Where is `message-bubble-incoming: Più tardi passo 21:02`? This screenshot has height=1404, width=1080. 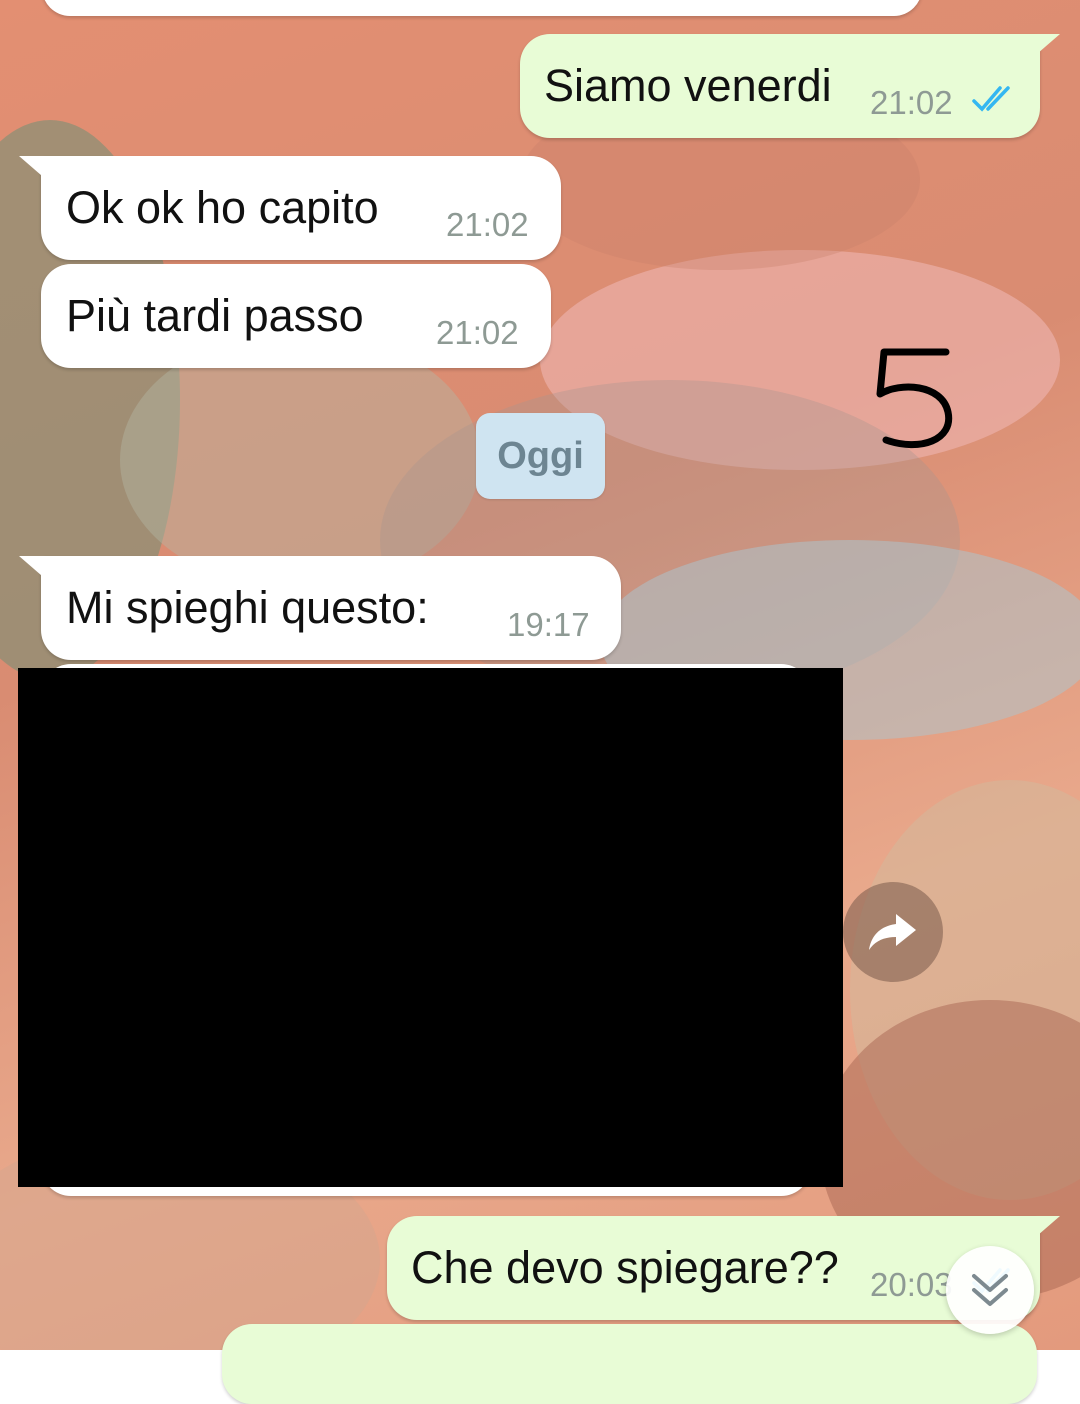 message-bubble-incoming: Più tardi passo 21:02 is located at coordinates (296, 316).